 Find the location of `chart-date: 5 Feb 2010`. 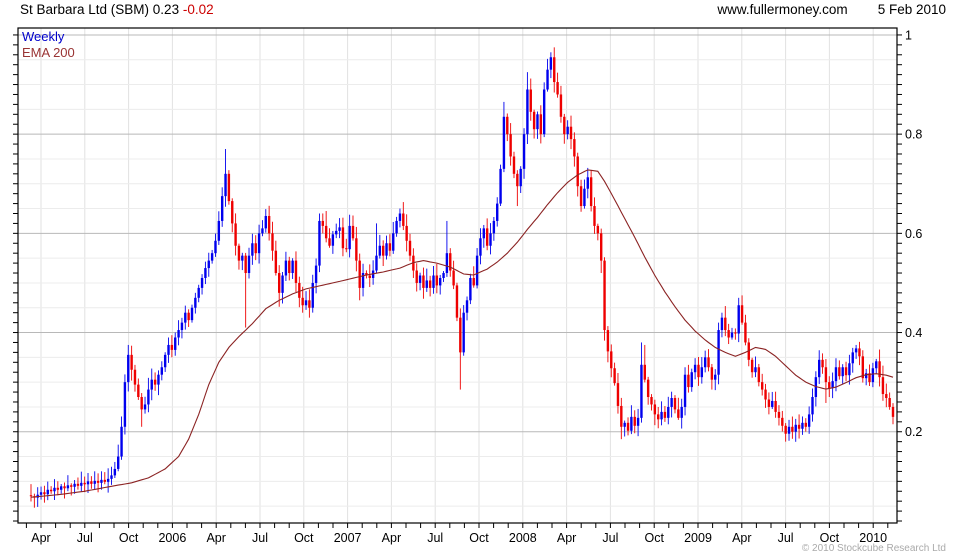

chart-date: 5 Feb 2010 is located at coordinates (911, 9).